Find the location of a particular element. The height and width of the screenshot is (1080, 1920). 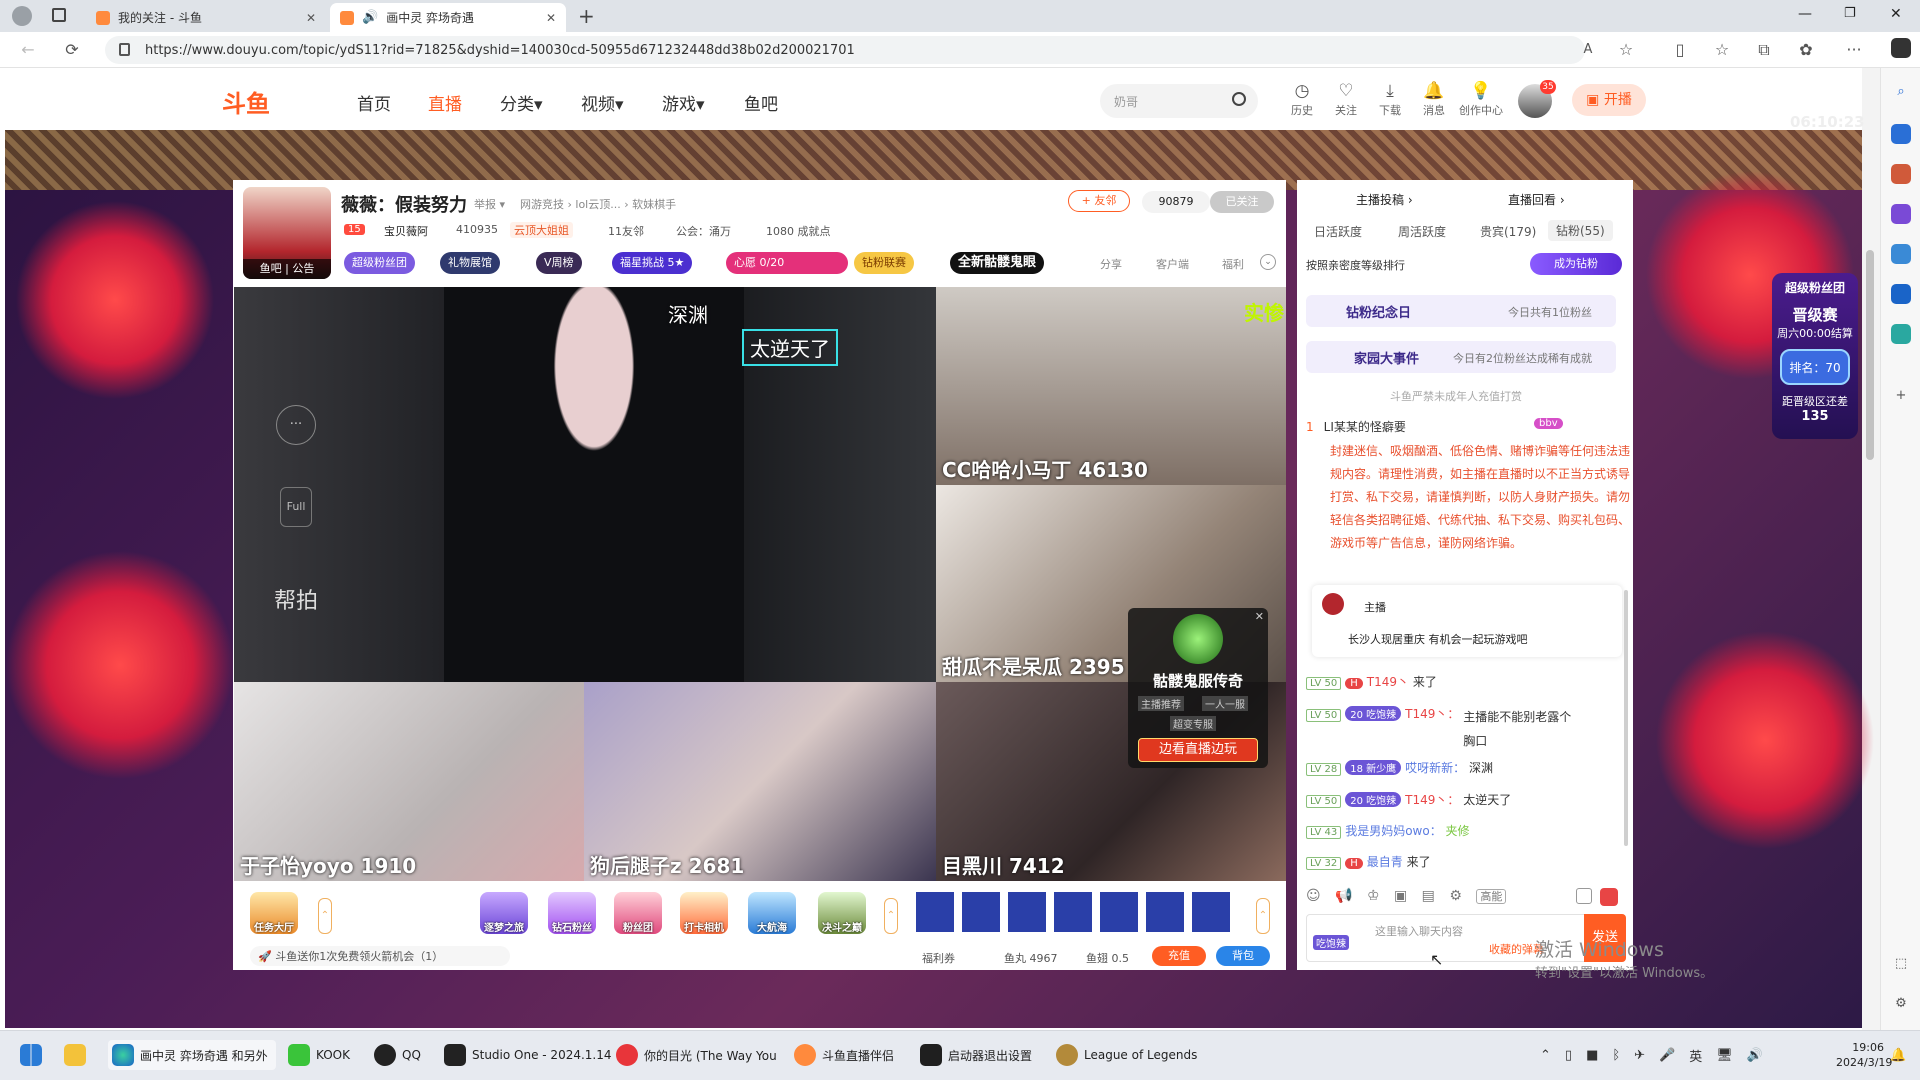

feishu-icon: ✈ is located at coordinates (1639, 1055).